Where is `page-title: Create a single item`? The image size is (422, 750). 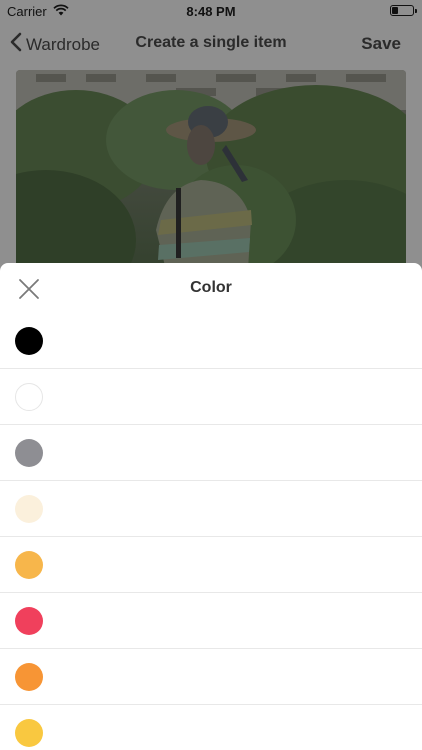 page-title: Create a single item is located at coordinates (211, 42).